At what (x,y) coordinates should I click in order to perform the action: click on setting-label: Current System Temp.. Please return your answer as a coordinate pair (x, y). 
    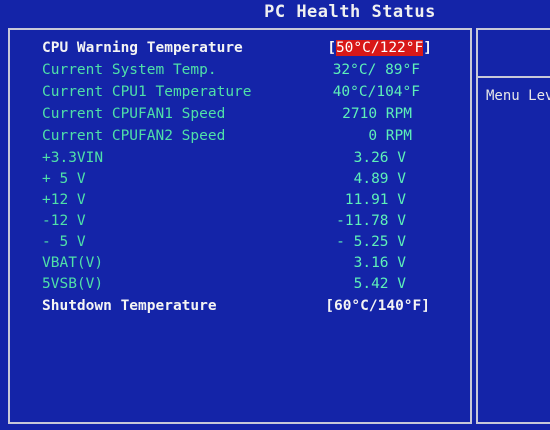
    Looking at the image, I should click on (129, 70).